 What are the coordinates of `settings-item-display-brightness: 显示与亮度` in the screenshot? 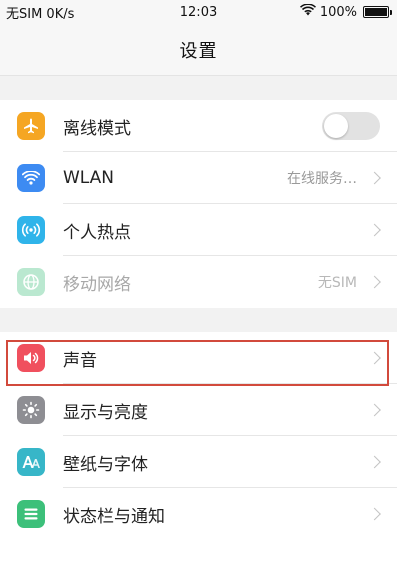 It's located at (198, 410).